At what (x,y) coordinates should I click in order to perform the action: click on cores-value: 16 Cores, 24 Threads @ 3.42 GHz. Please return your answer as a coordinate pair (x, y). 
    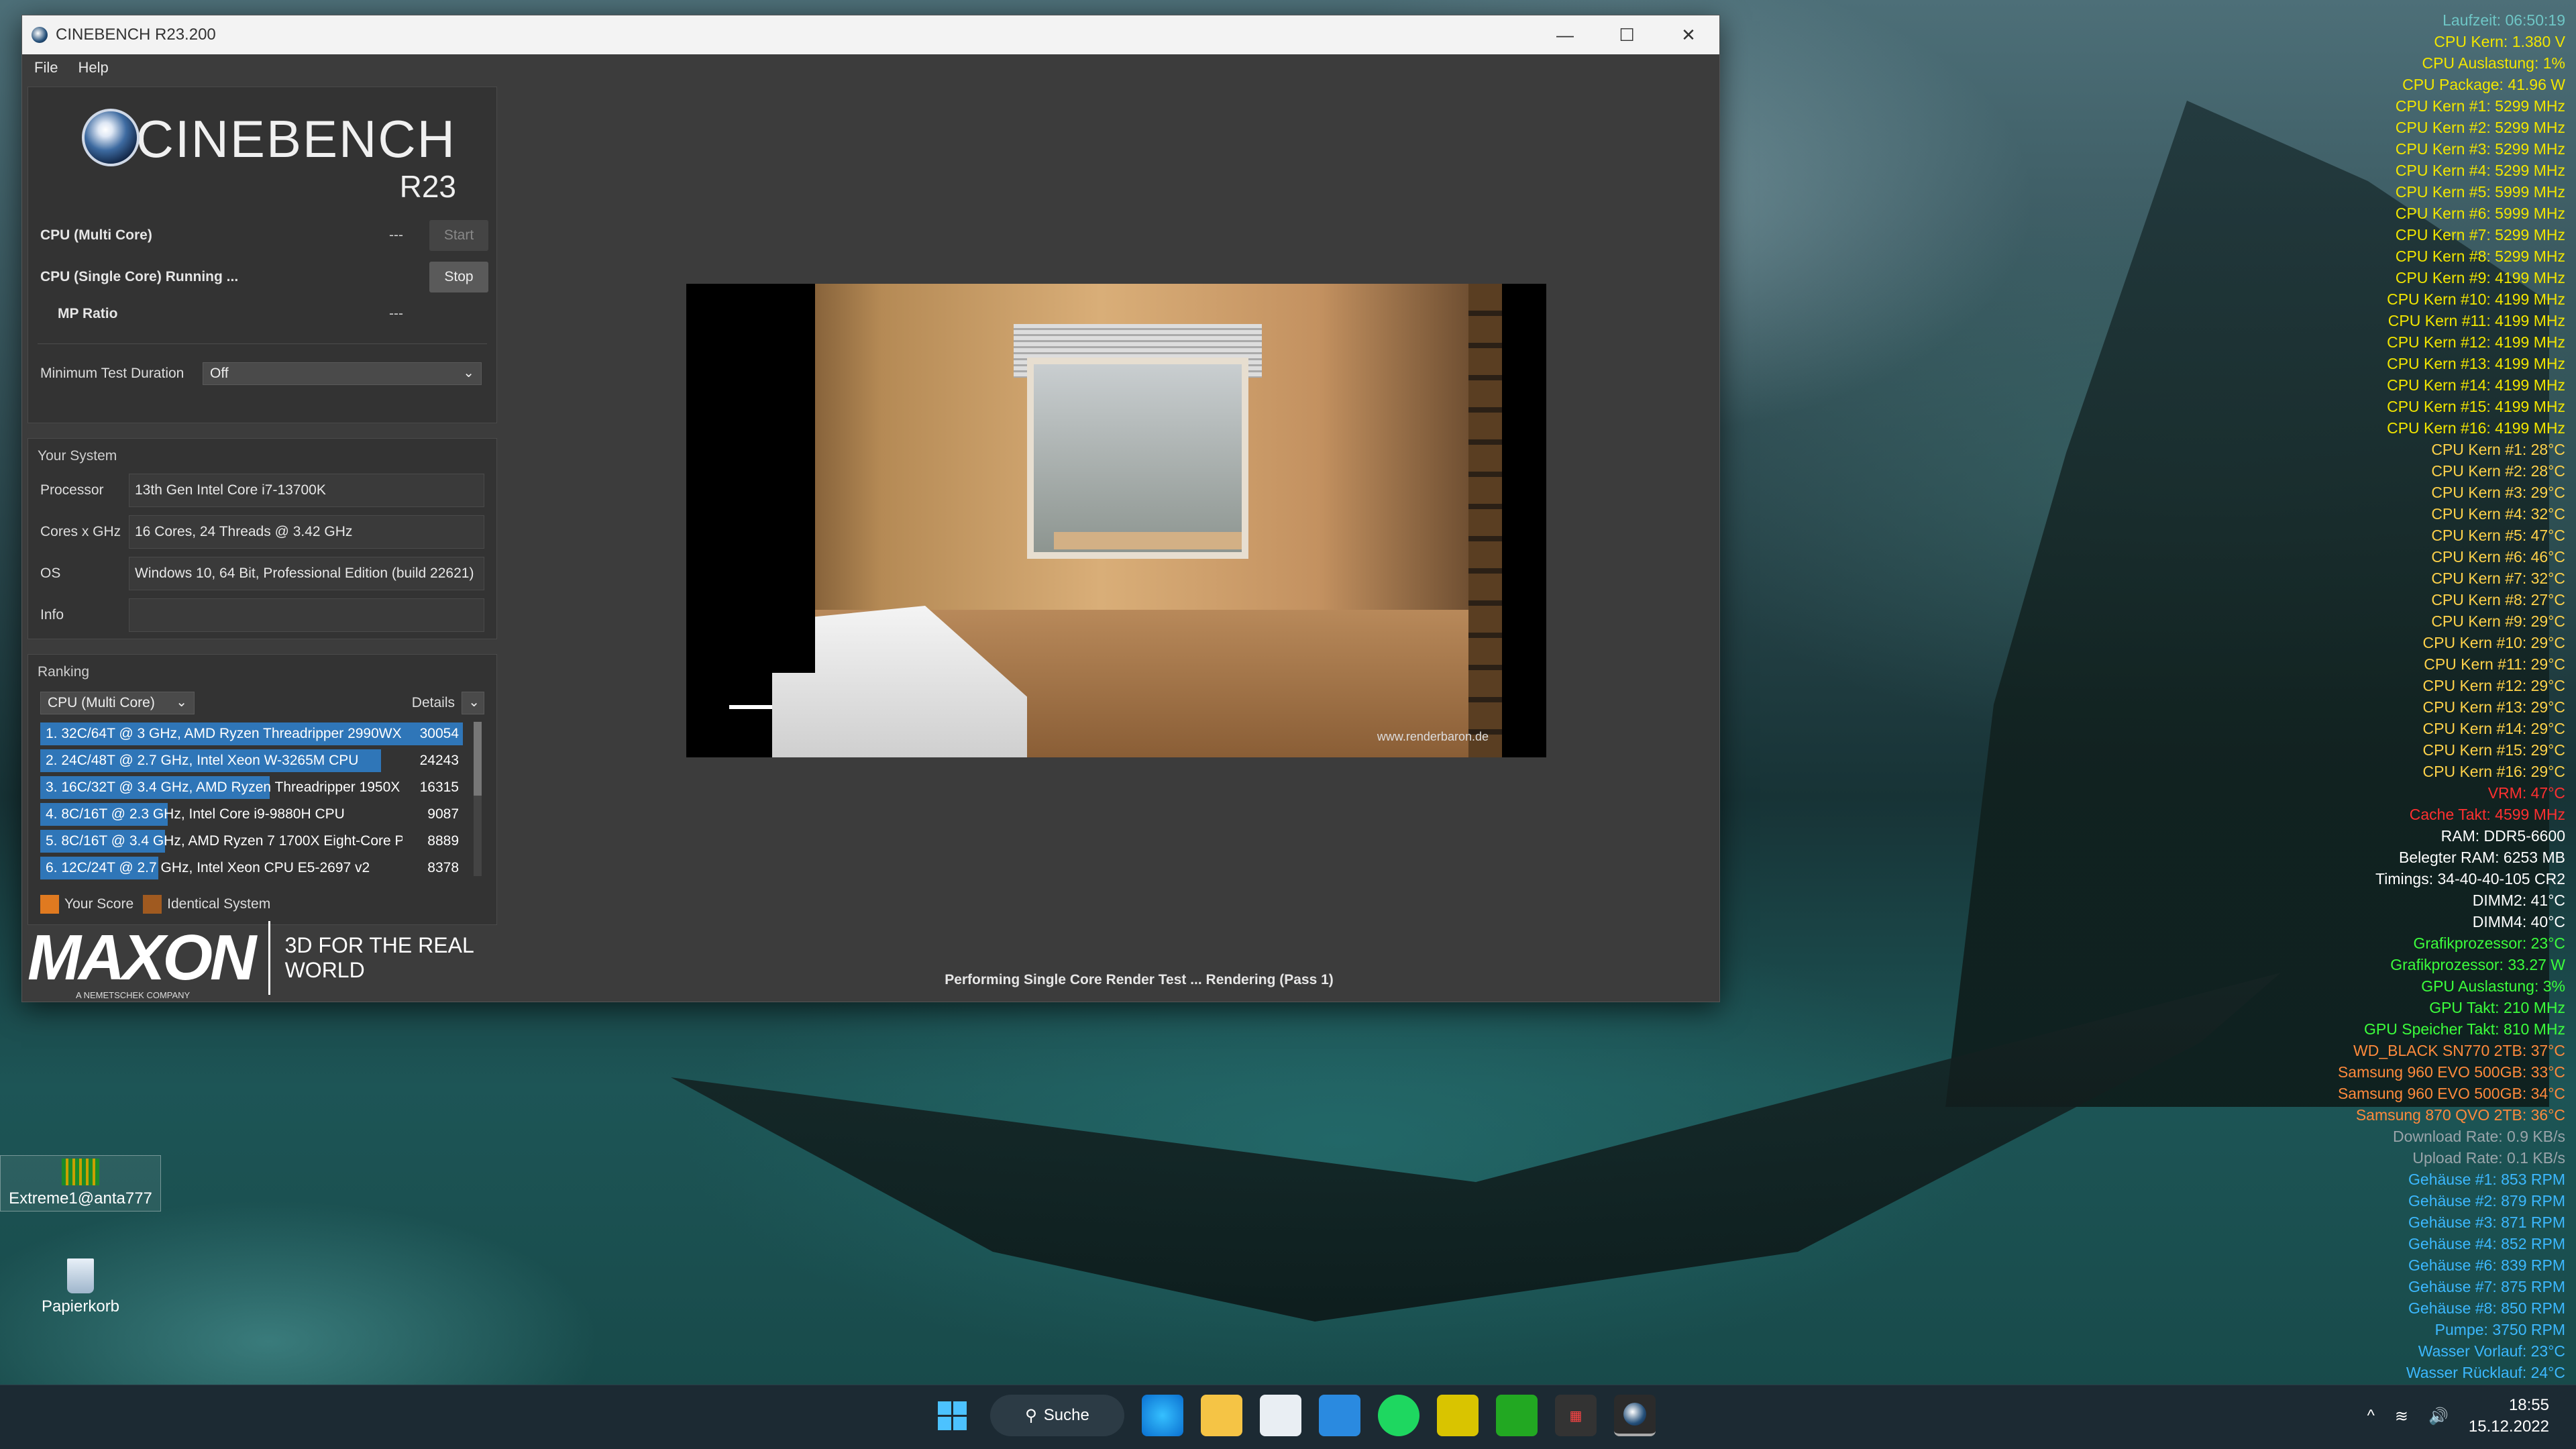
    Looking at the image, I should click on (306, 532).